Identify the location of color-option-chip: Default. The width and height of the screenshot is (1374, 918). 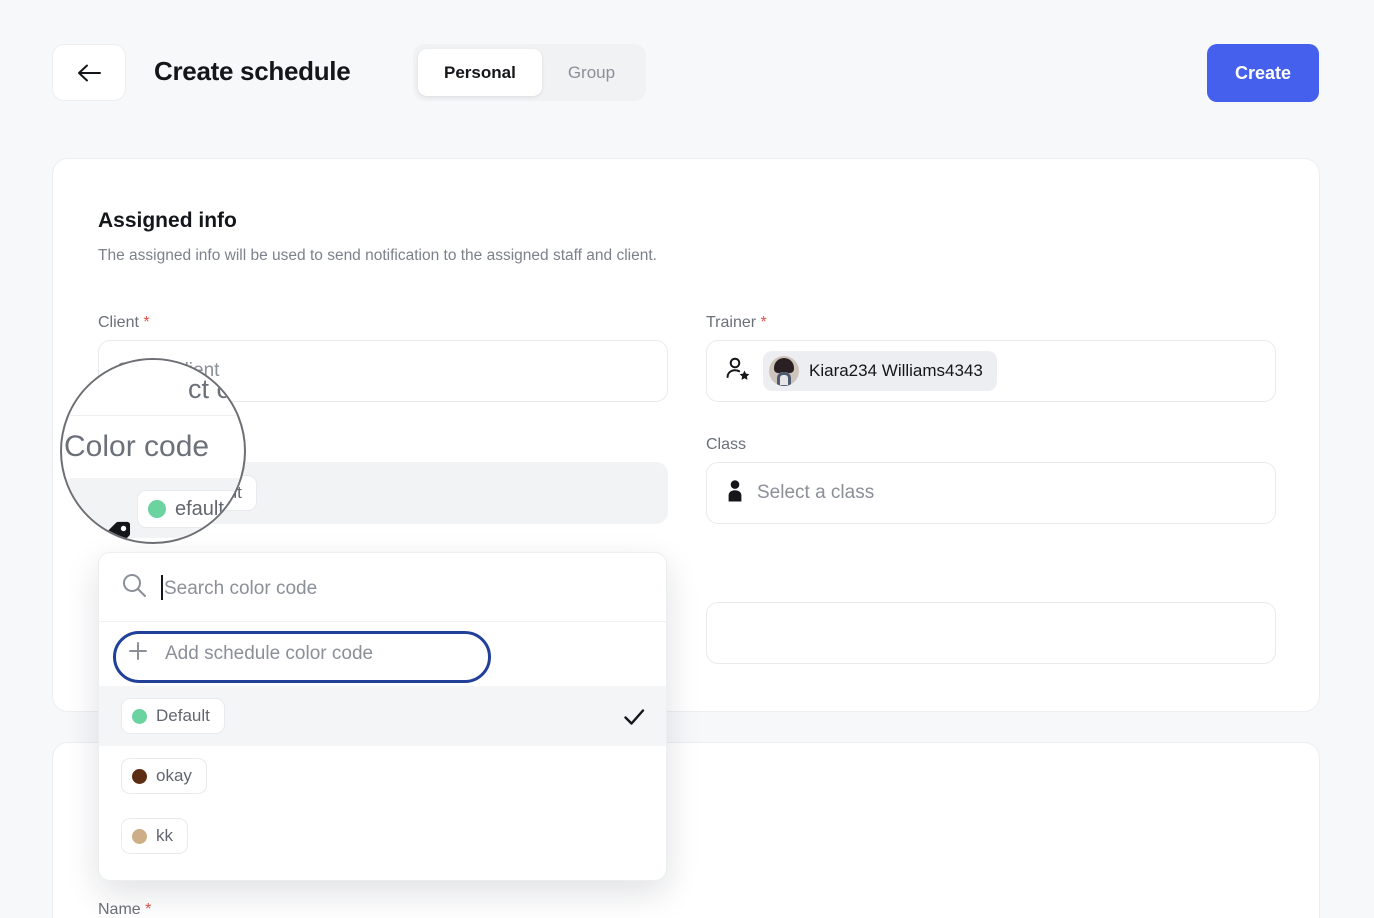
(173, 716).